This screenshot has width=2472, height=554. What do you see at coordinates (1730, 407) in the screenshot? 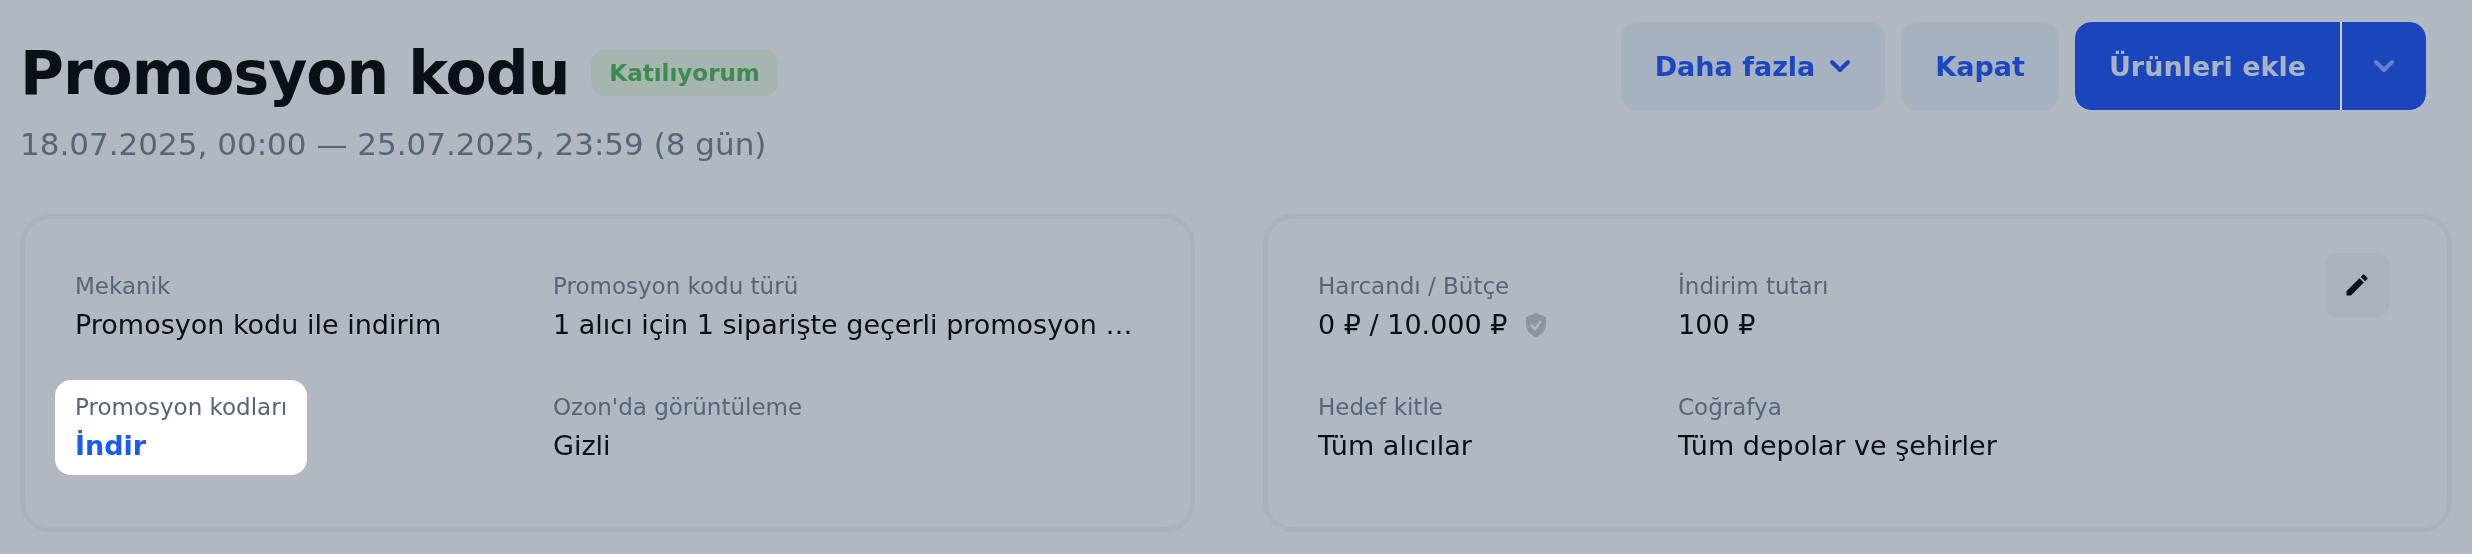
I see `field-label: Coğrafya` at bounding box center [1730, 407].